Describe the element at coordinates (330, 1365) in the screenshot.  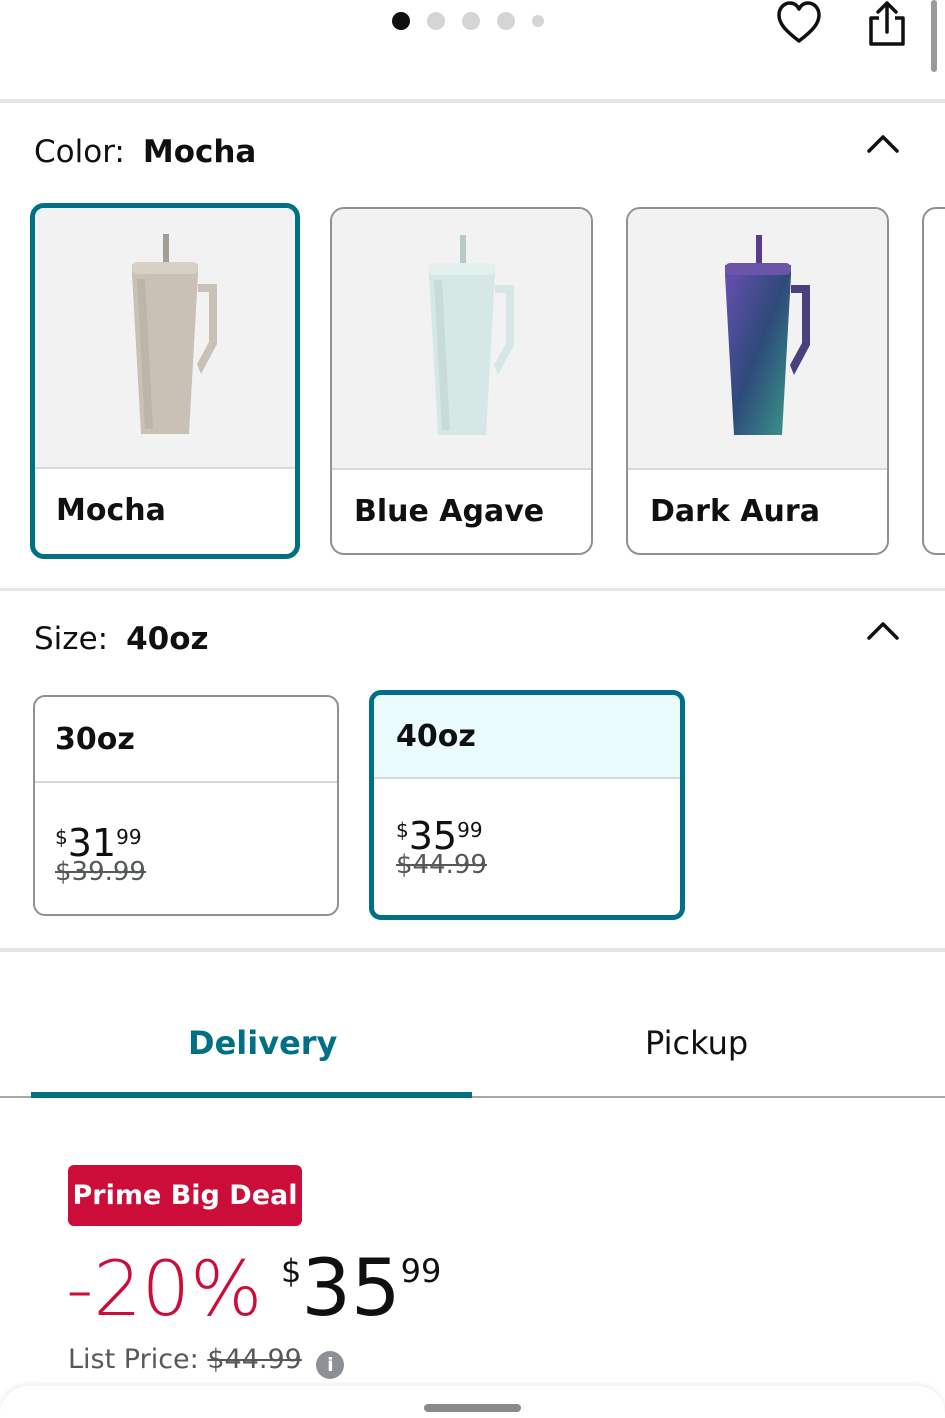
I see `info-icon: i` at that location.